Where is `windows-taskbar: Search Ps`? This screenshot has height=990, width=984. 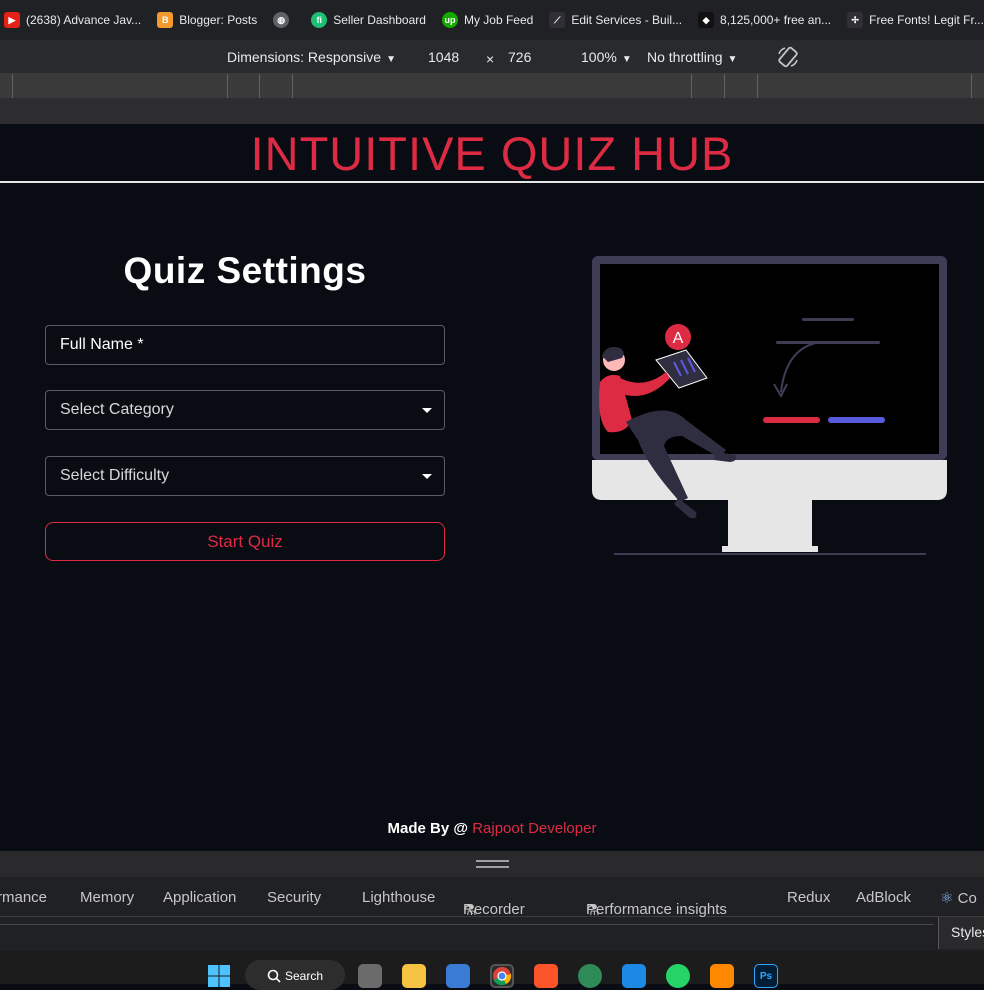
windows-taskbar: Search Ps is located at coordinates (492, 970).